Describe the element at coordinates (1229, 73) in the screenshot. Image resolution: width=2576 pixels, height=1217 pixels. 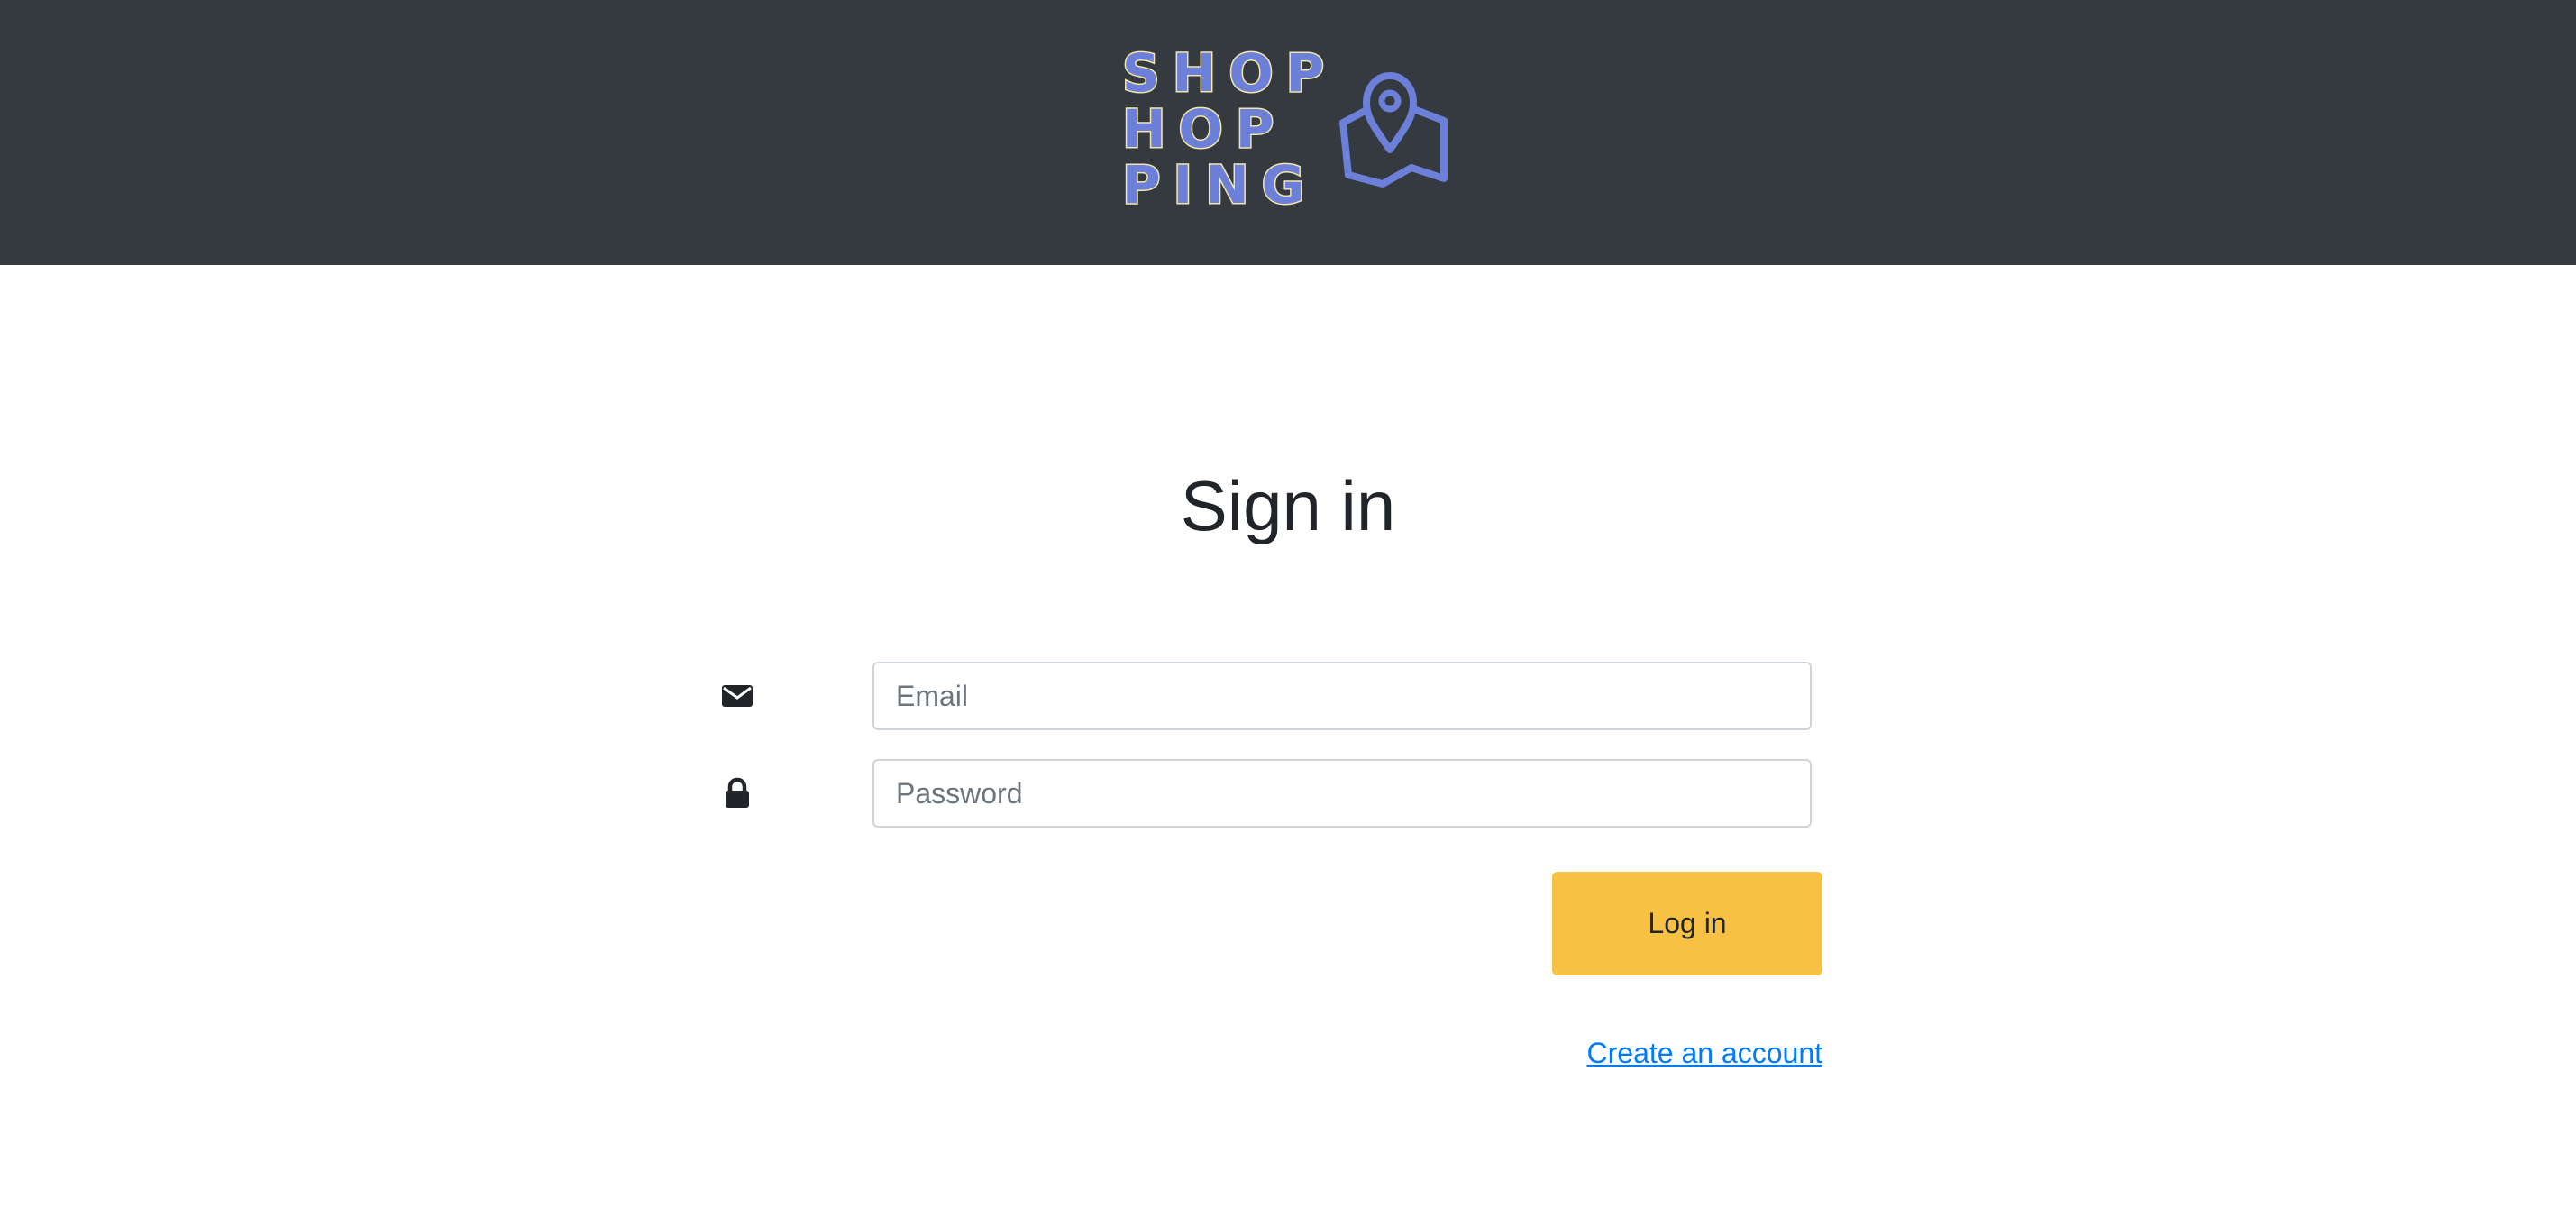
I see `logo-line-1: SHOP` at that location.